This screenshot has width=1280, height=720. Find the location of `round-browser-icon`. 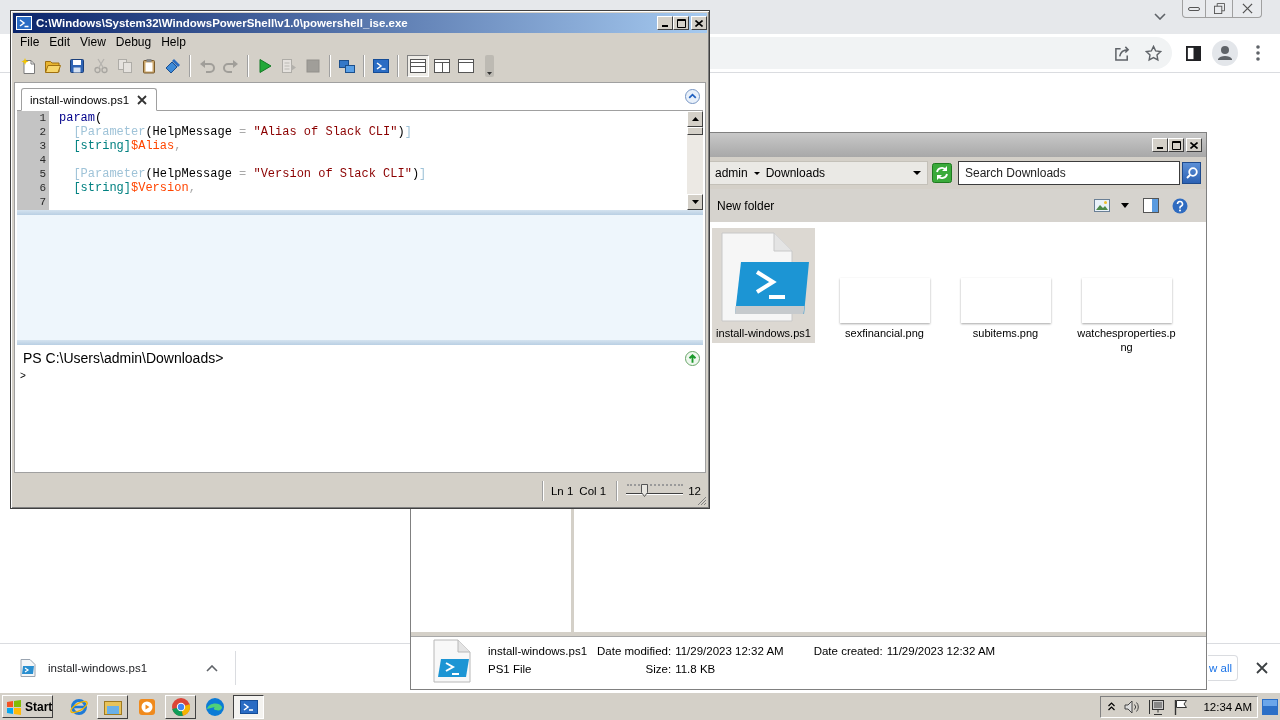

round-browser-icon is located at coordinates (180, 706).